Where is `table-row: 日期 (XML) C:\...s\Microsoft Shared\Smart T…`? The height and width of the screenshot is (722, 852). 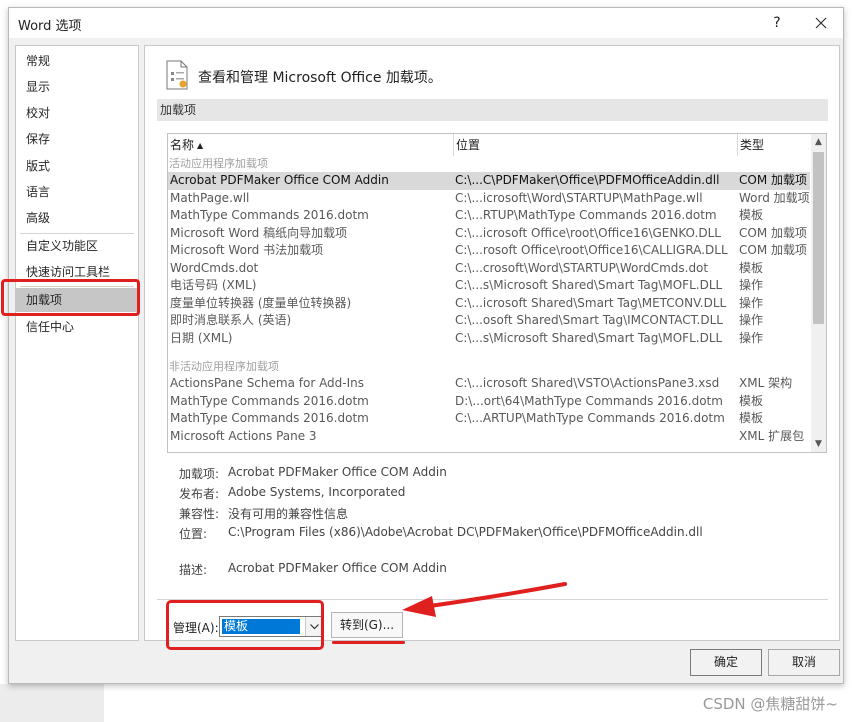
table-row: 日期 (XML) C:\...s\Microsoft Shared\Smart T… is located at coordinates (489, 339).